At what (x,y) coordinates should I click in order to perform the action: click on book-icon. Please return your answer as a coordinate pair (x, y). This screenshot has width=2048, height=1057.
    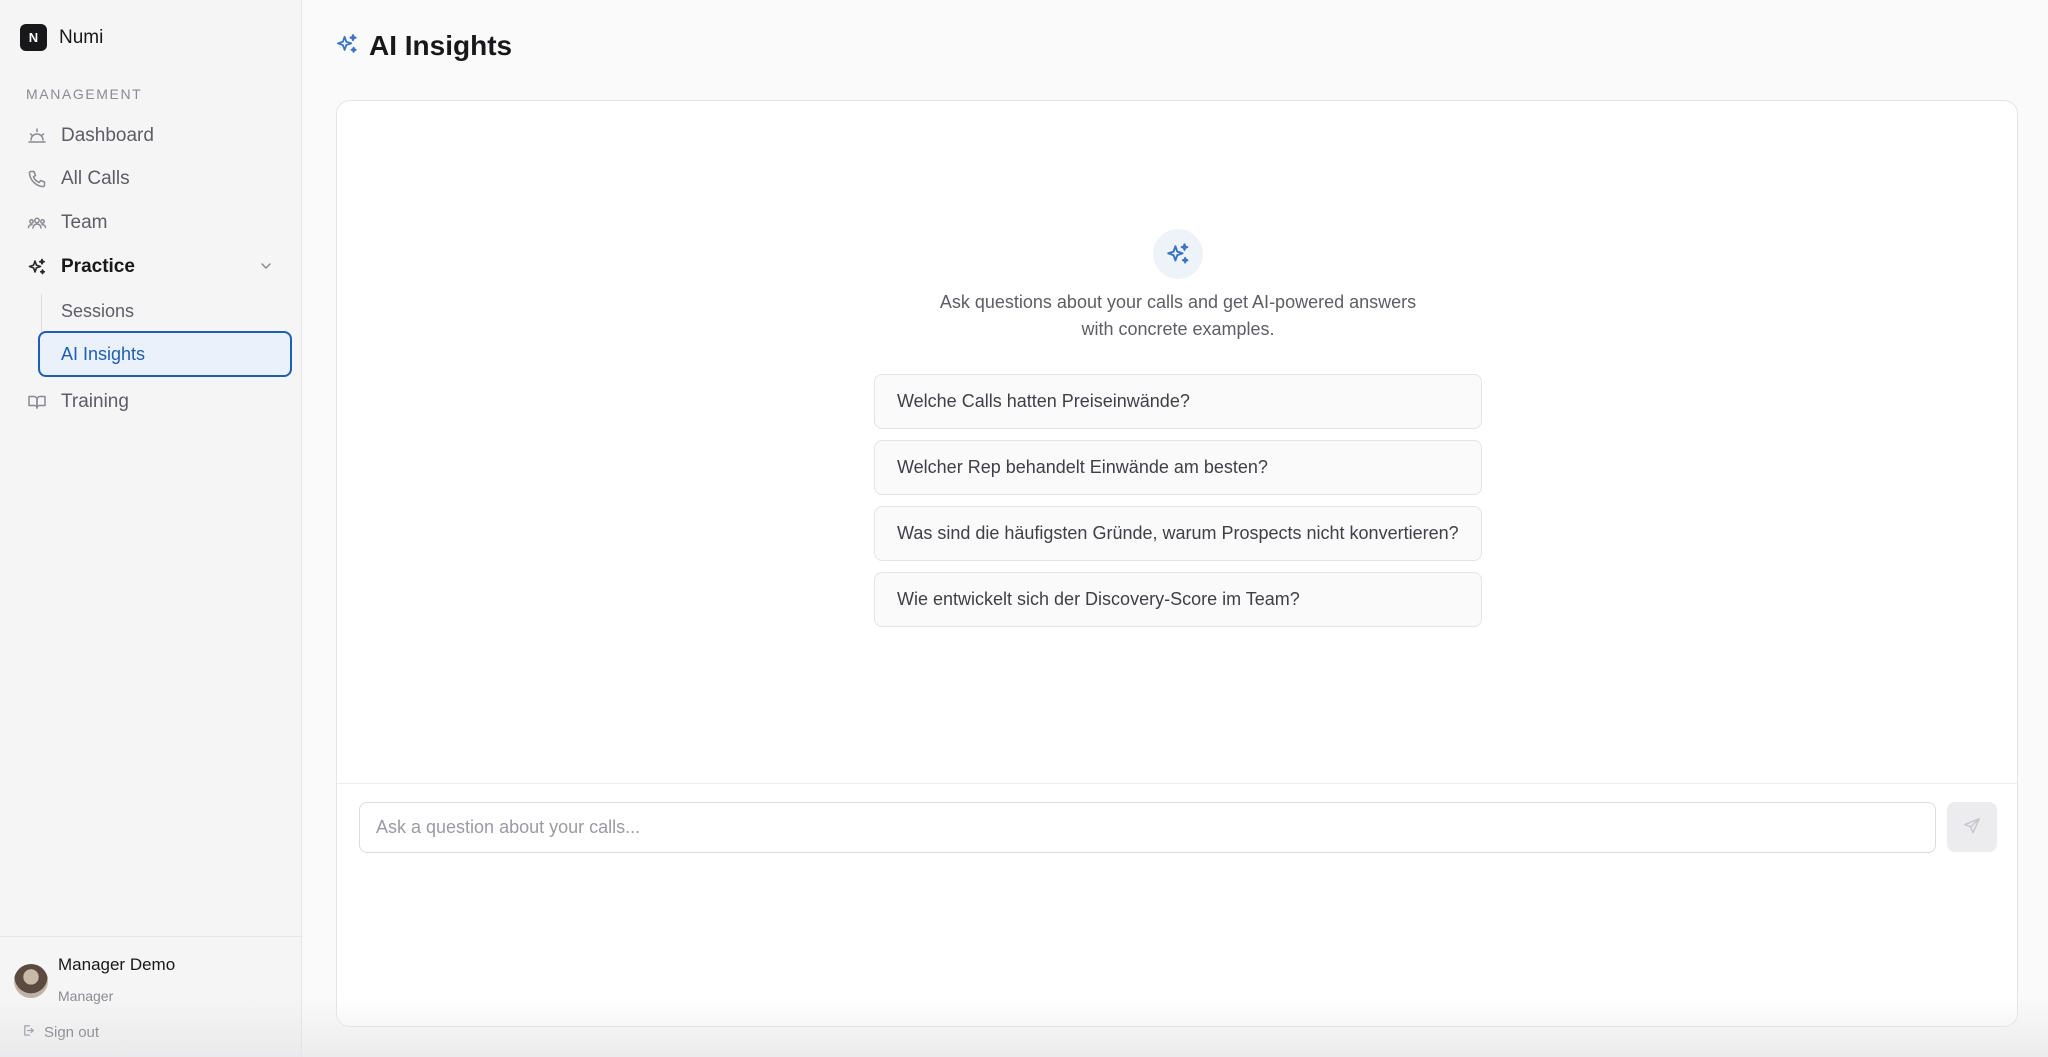
    Looking at the image, I should click on (37, 402).